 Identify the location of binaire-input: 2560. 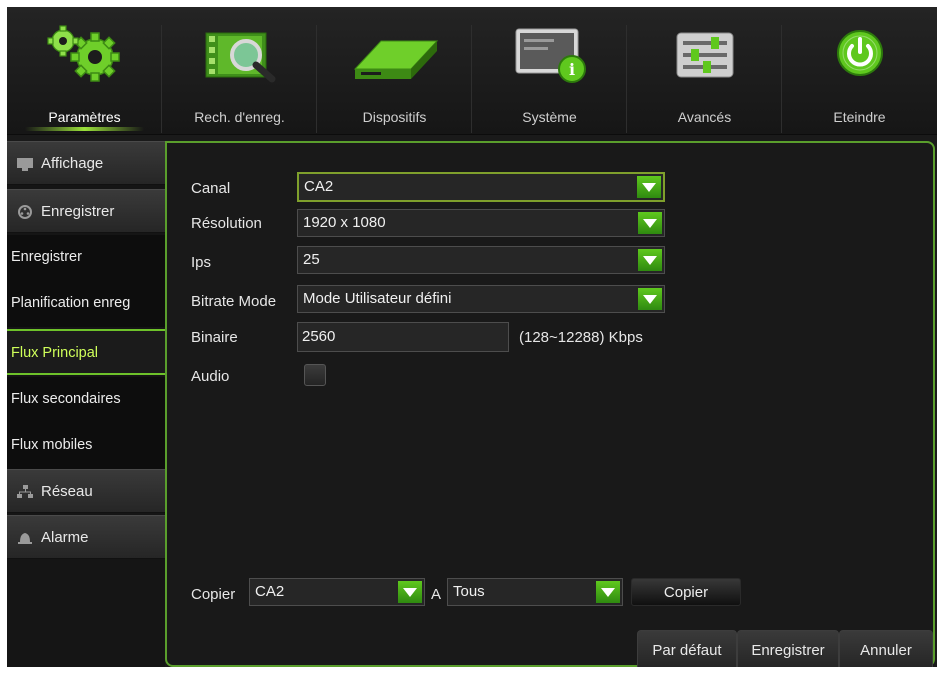
(403, 337).